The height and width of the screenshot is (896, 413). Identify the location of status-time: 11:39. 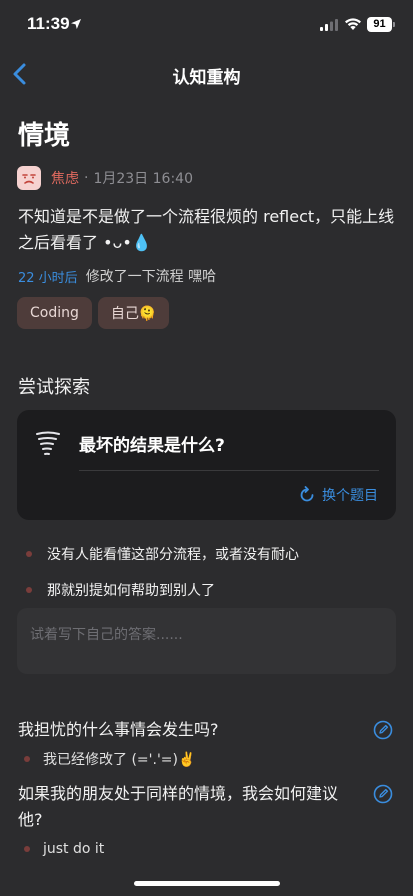
(48, 23).